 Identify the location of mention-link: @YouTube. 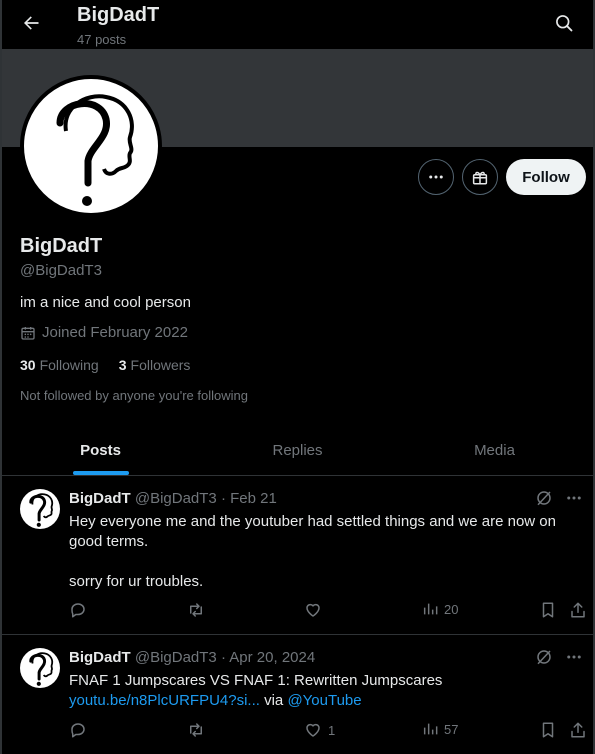
(324, 700).